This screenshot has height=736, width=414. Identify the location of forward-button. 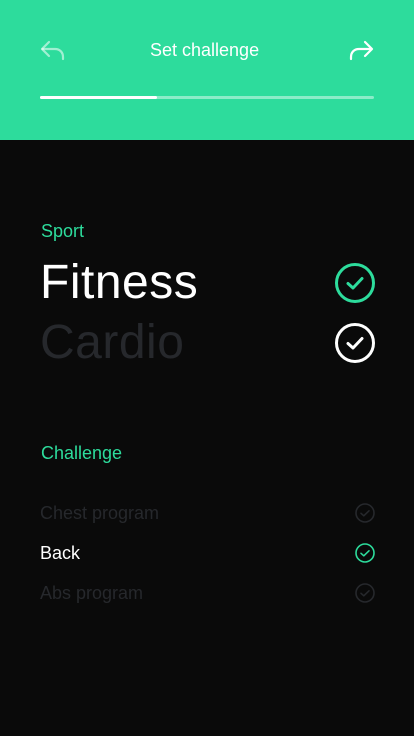
(361, 51).